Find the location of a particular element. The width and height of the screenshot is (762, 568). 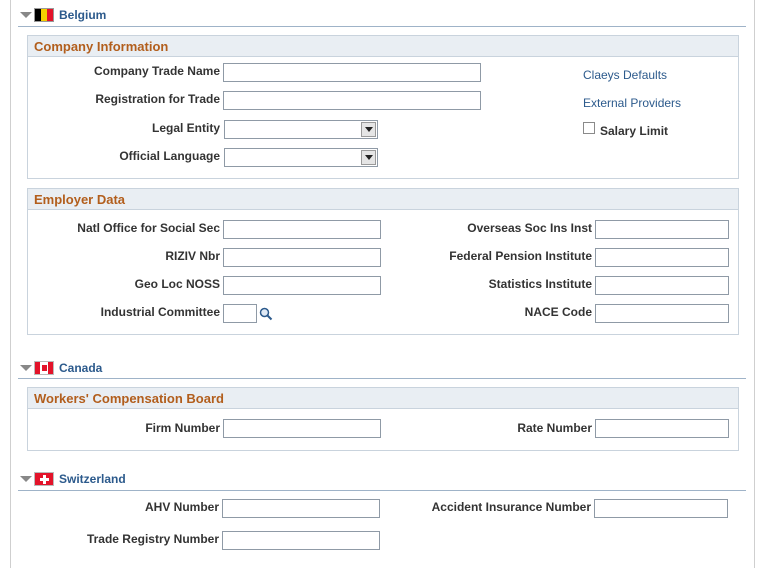

rate-number-input is located at coordinates (662, 428).